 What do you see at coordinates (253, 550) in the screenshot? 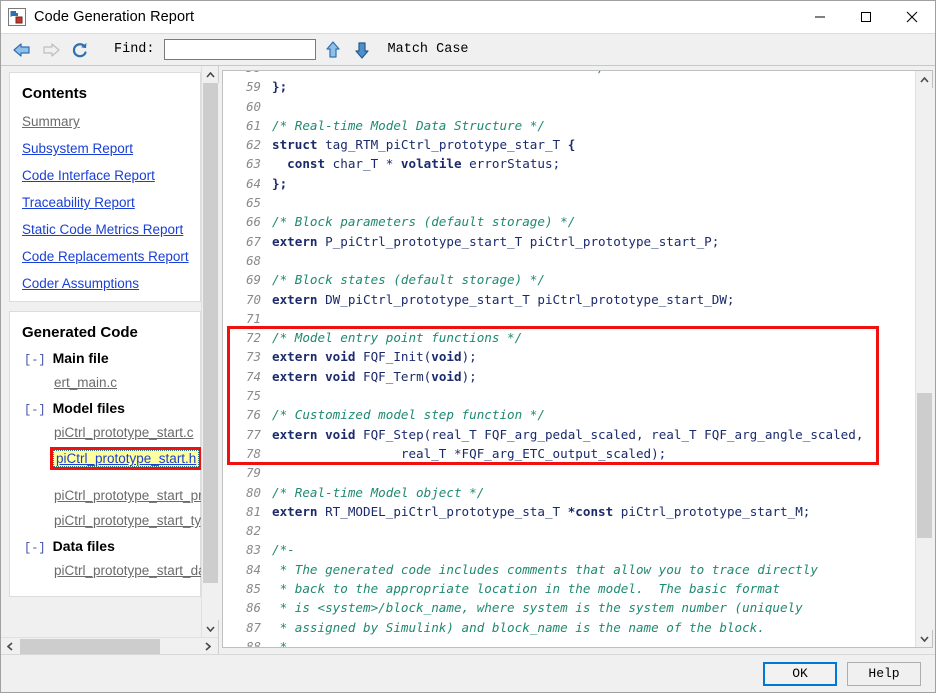
I see `code-line-number: 83` at bounding box center [253, 550].